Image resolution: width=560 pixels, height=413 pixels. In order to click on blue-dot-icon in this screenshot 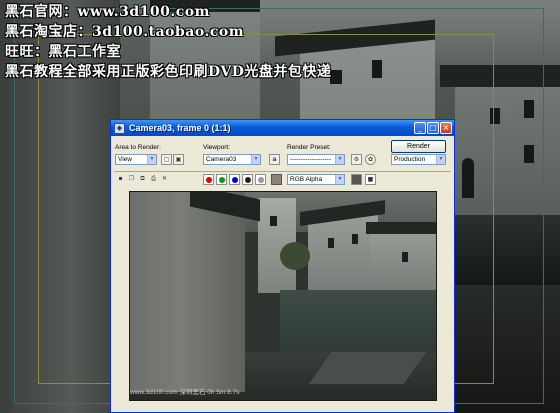, I will do `click(235, 180)`.